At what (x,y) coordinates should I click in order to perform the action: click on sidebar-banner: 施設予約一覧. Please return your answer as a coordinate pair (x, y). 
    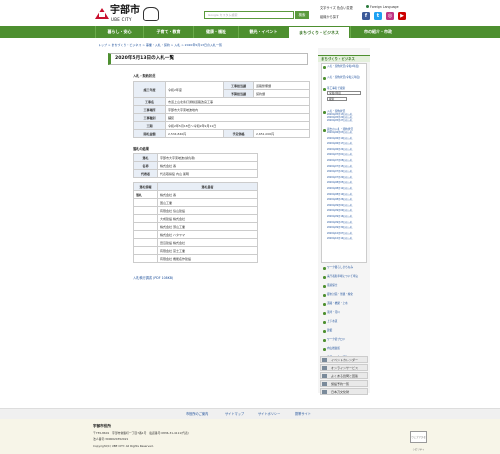
    Looking at the image, I should click on (344, 383).